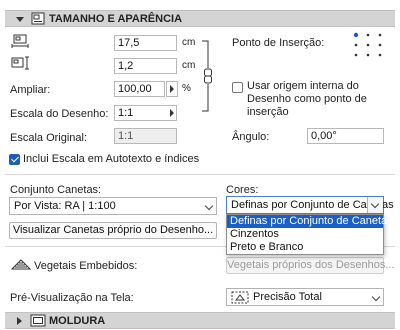  I want to click on preview-dropdown: Precisão Total, so click(305, 297).